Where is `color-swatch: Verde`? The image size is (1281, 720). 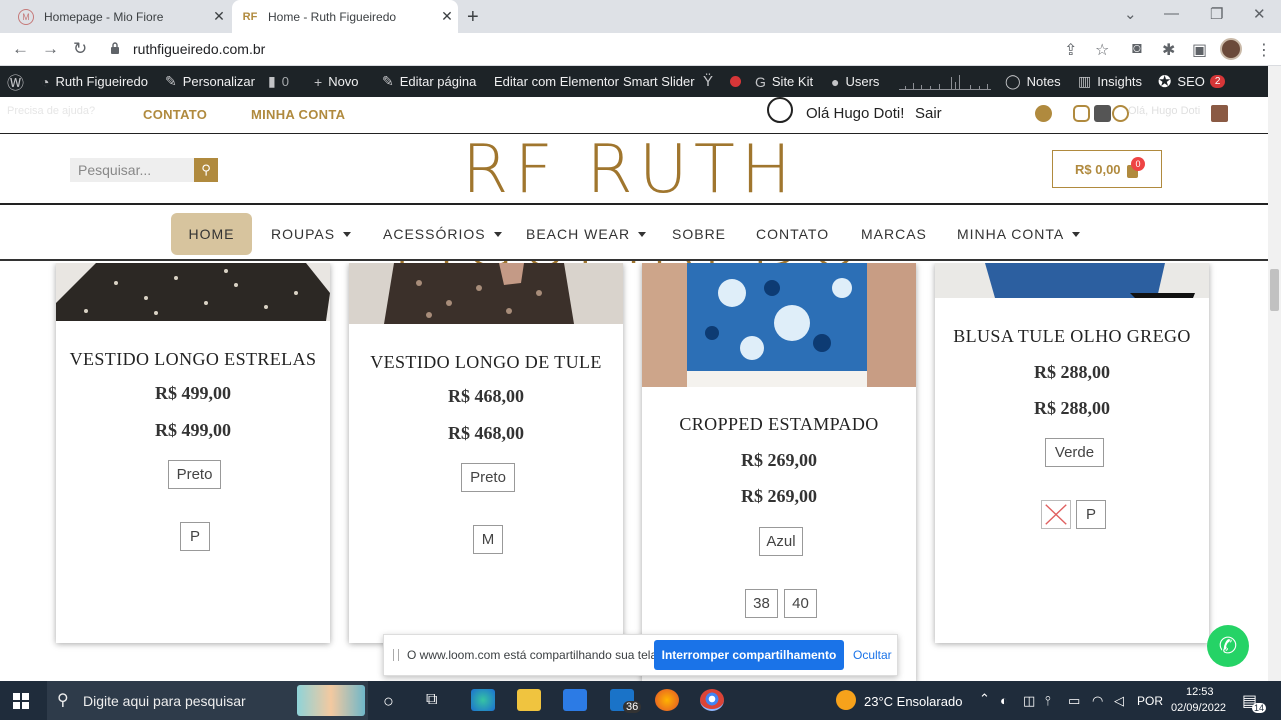
color-swatch: Verde is located at coordinates (1074, 452).